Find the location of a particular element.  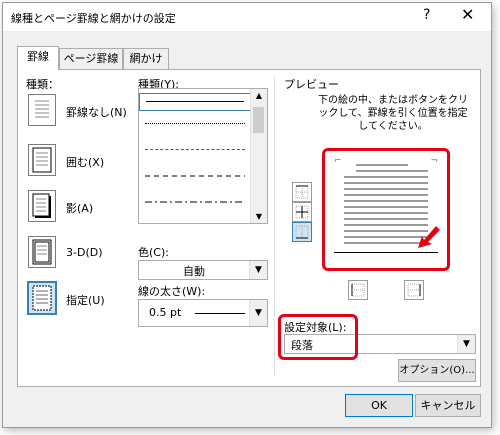

width-sample-line is located at coordinates (220, 313).